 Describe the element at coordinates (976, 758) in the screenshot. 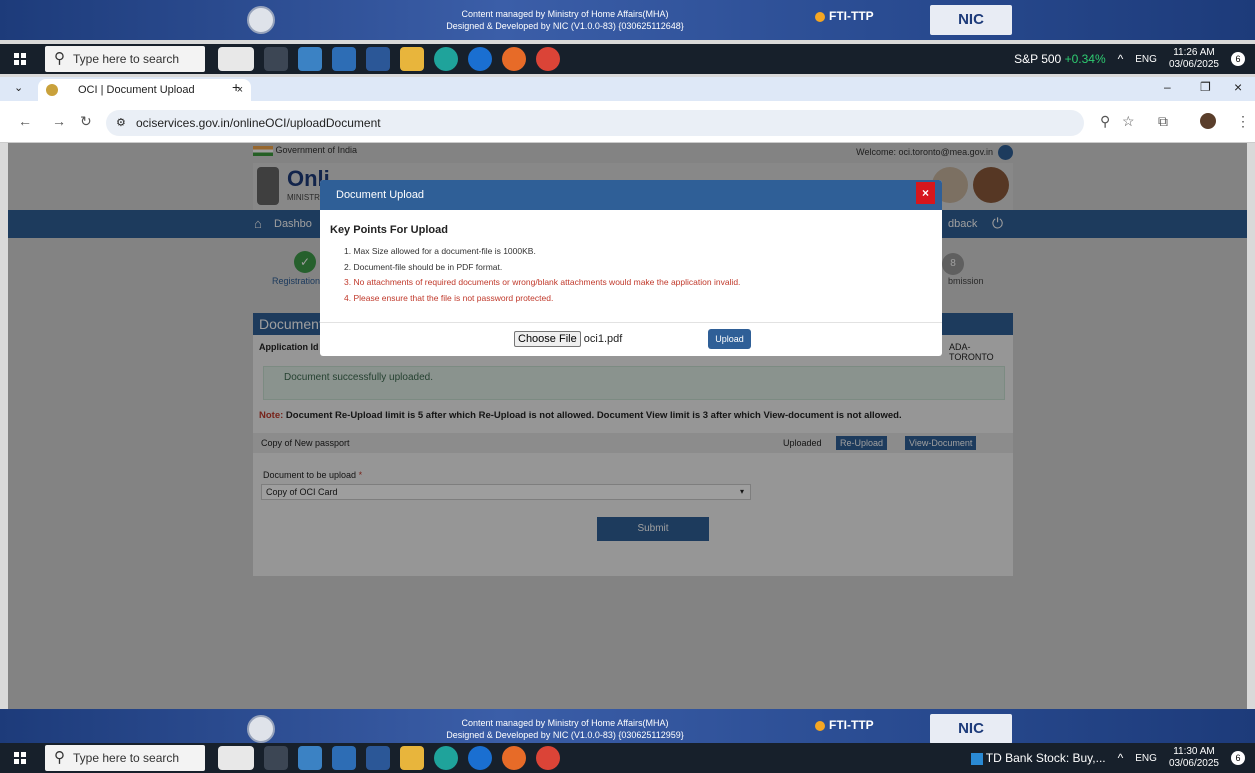

I see `news-icon` at that location.